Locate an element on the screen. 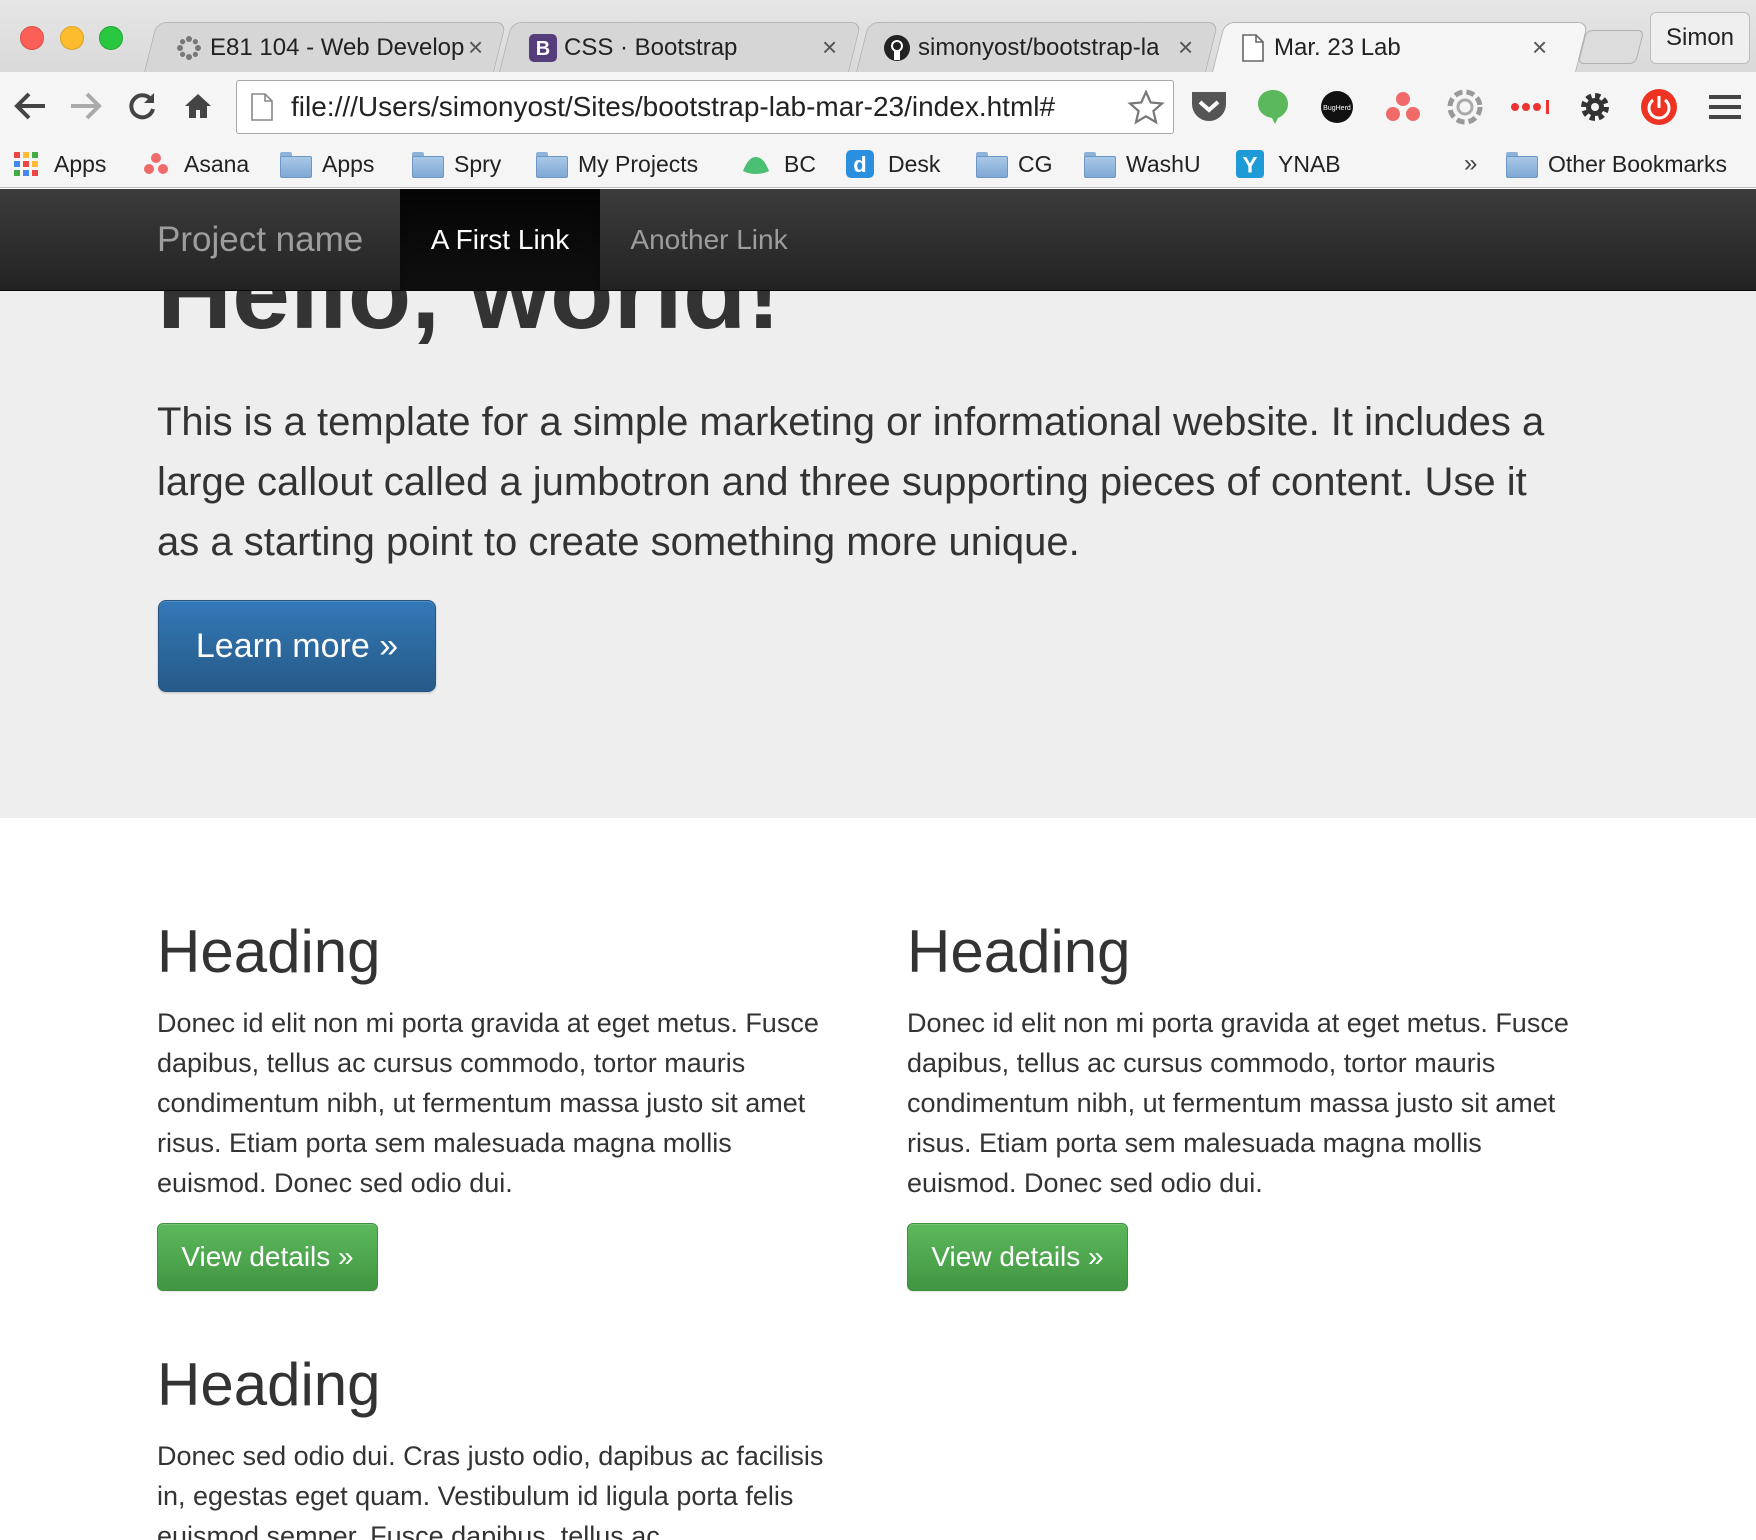 The image size is (1756, 1540). arrow-left-icon is located at coordinates (29, 106).